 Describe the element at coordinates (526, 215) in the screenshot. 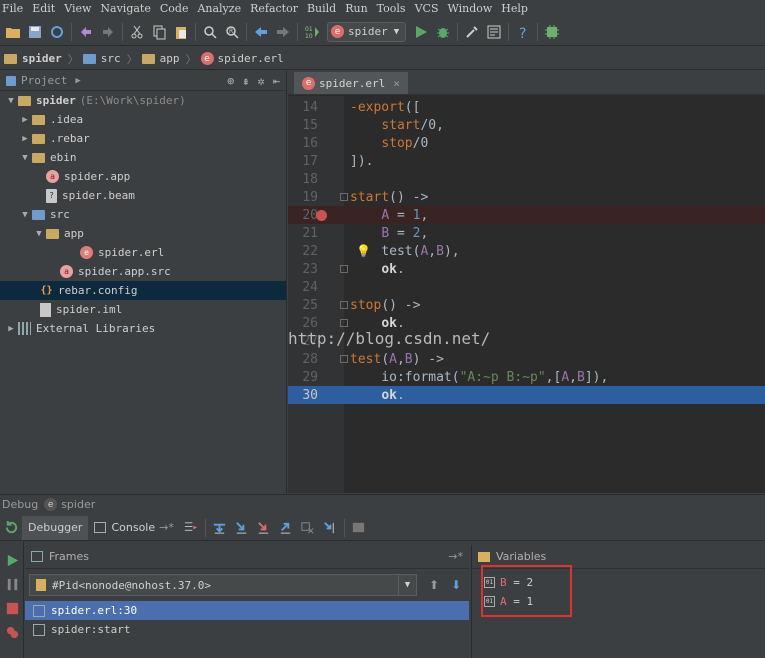

I see `code-line-breakpoint: 20 A = 1,` at that location.